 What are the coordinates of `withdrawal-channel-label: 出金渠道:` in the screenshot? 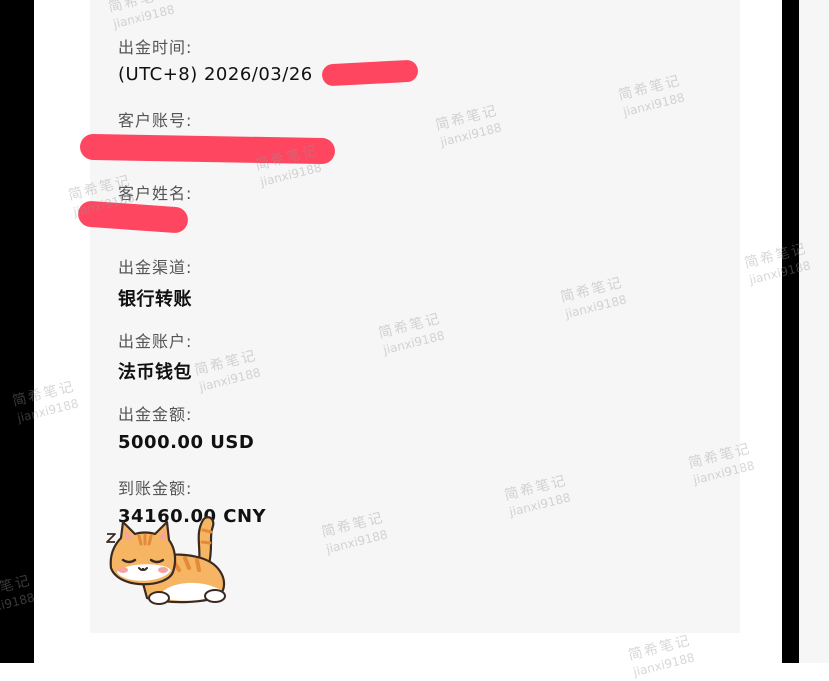 It's located at (155, 267).